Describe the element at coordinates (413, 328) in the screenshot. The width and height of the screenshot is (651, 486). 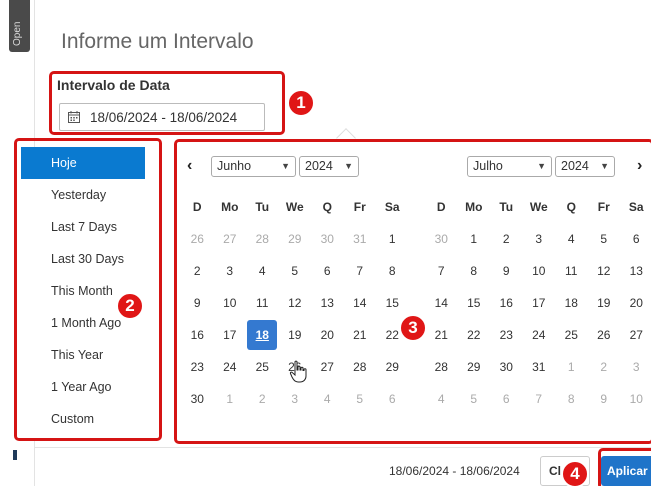
I see `annotation-badge-3: 3` at that location.